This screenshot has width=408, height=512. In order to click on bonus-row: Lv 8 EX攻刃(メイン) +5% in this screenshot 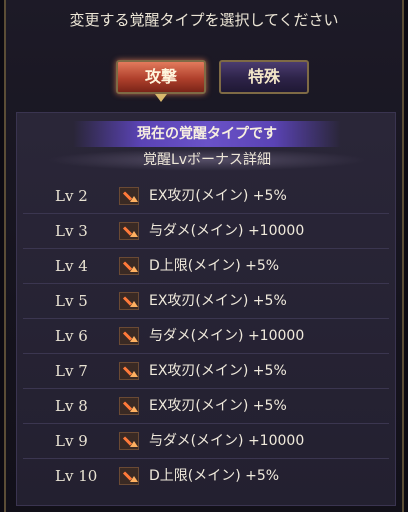, I will do `click(206, 406)`.